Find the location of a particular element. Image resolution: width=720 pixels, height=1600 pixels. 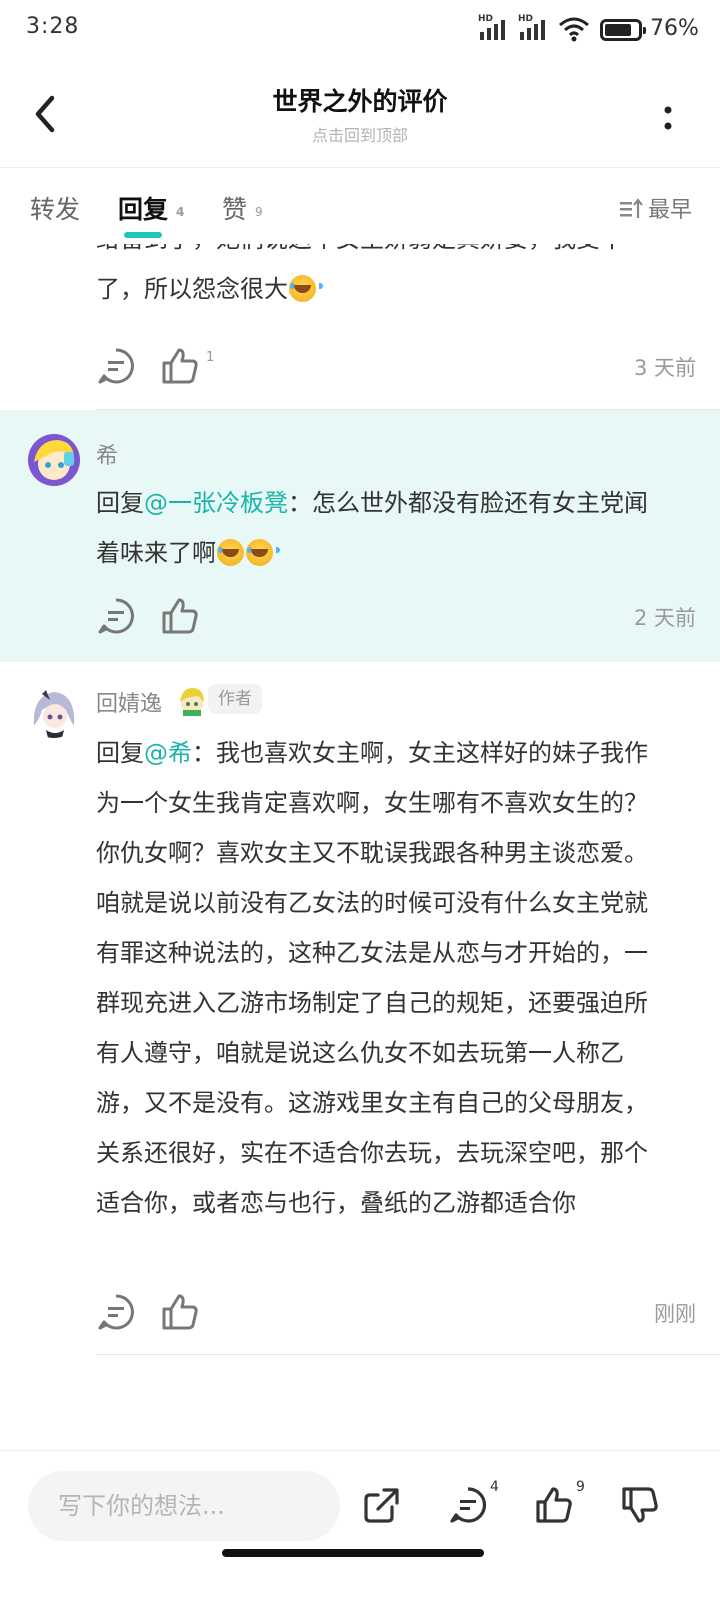

dislike-button is located at coordinates (640, 1507).